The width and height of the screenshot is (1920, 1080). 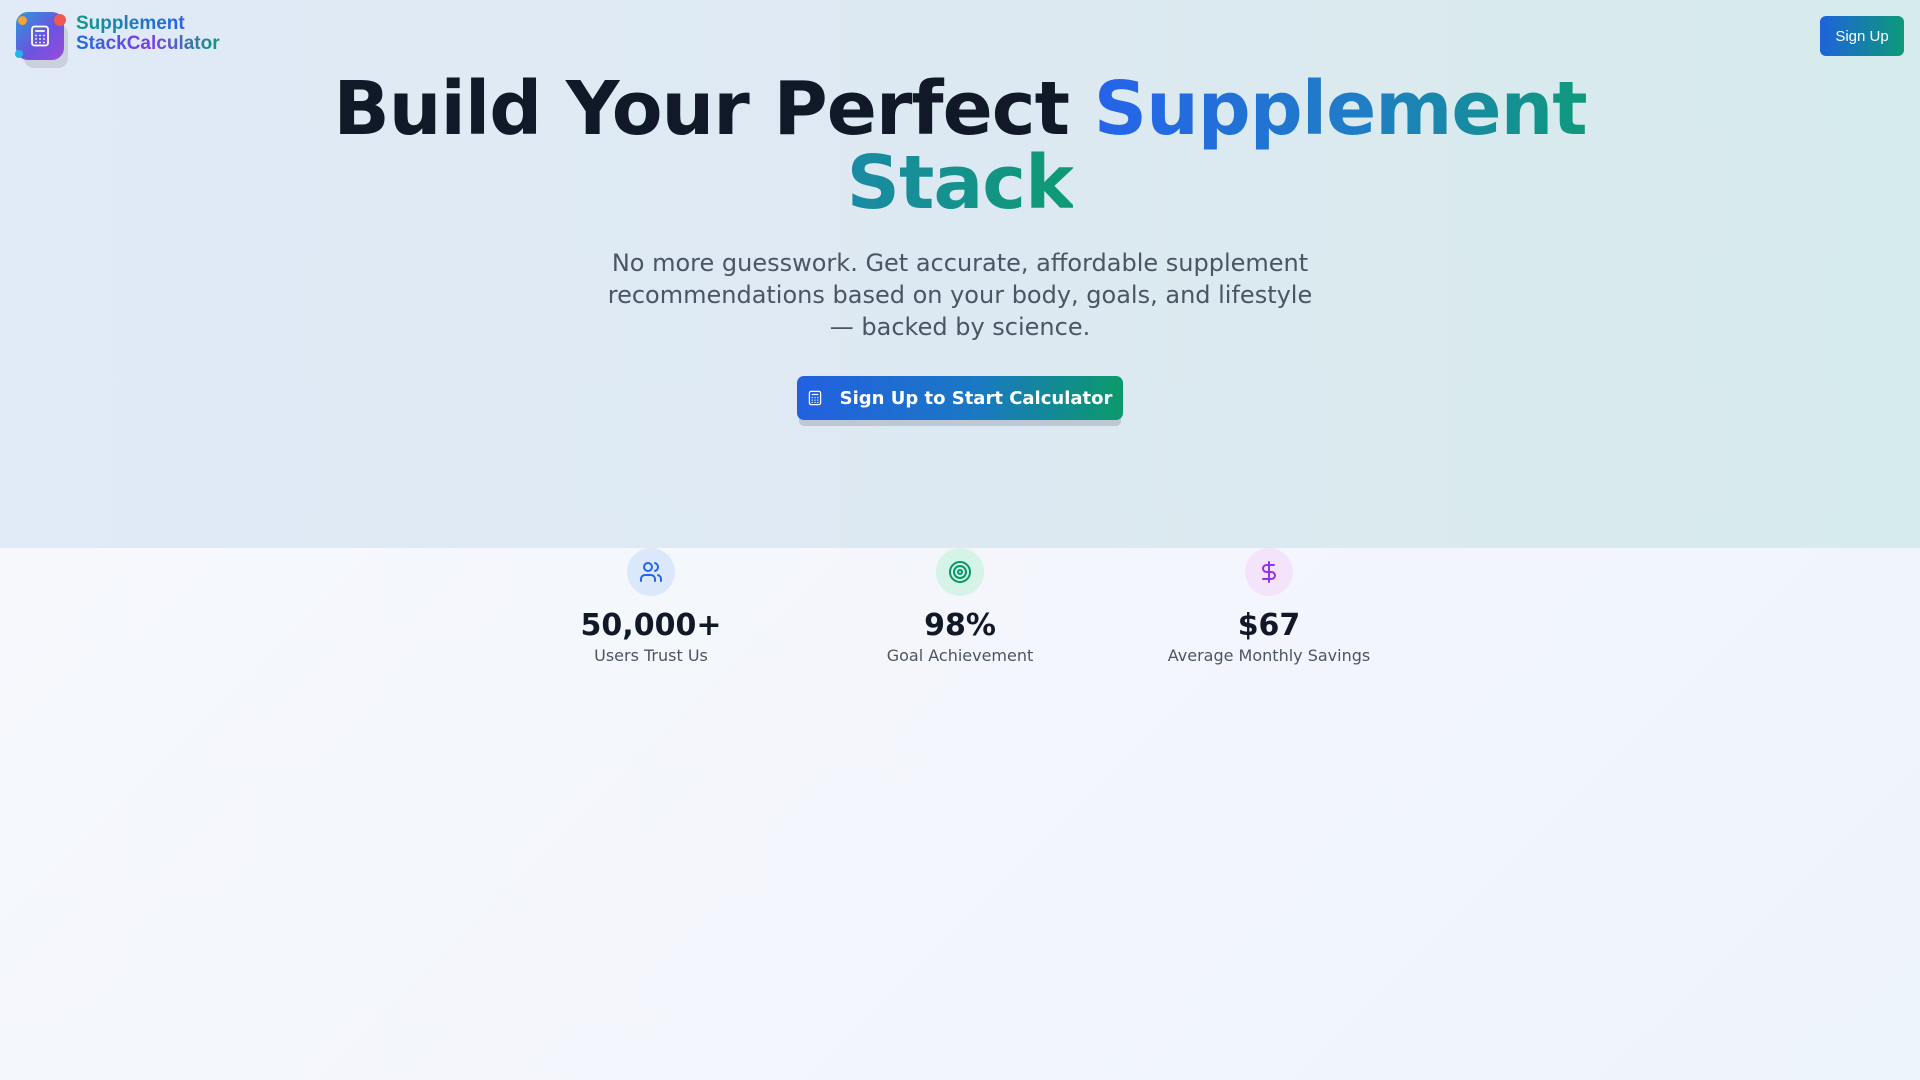 What do you see at coordinates (960, 655) in the screenshot?
I see `stat-label: Goal Achievement` at bounding box center [960, 655].